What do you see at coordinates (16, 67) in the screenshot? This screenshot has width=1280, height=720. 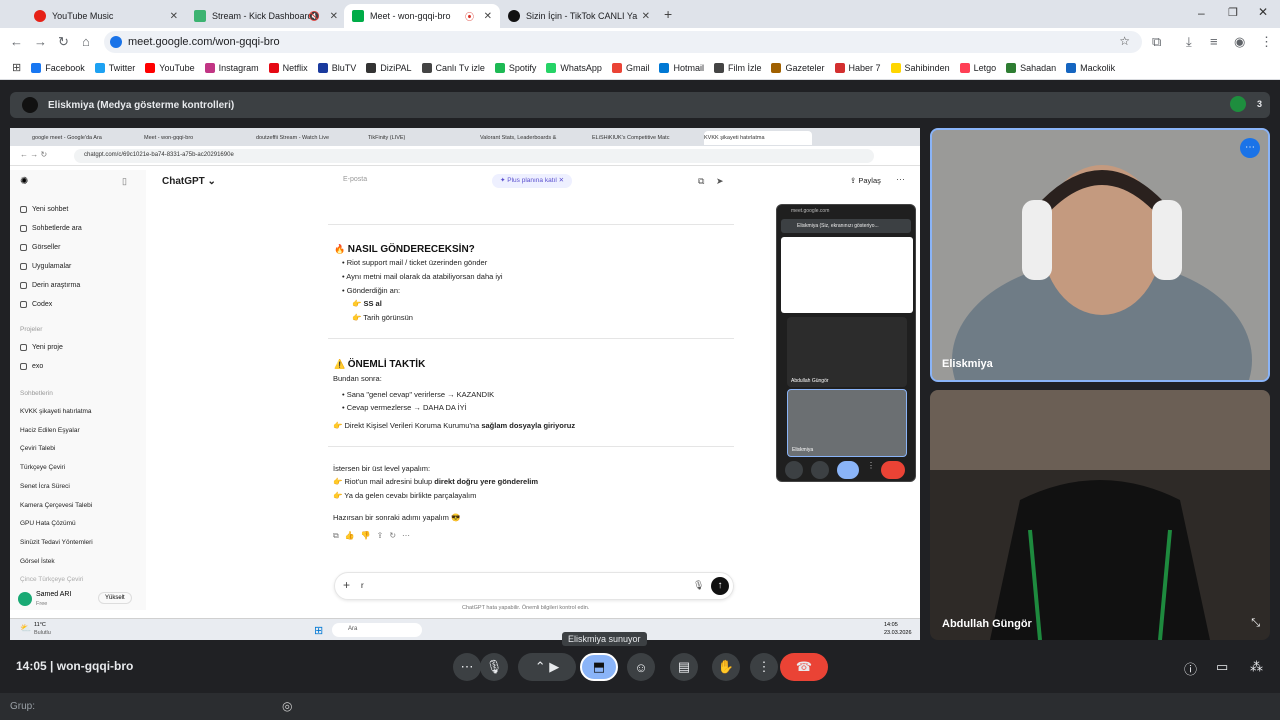 I see `apps-icon: ⊞` at bounding box center [16, 67].